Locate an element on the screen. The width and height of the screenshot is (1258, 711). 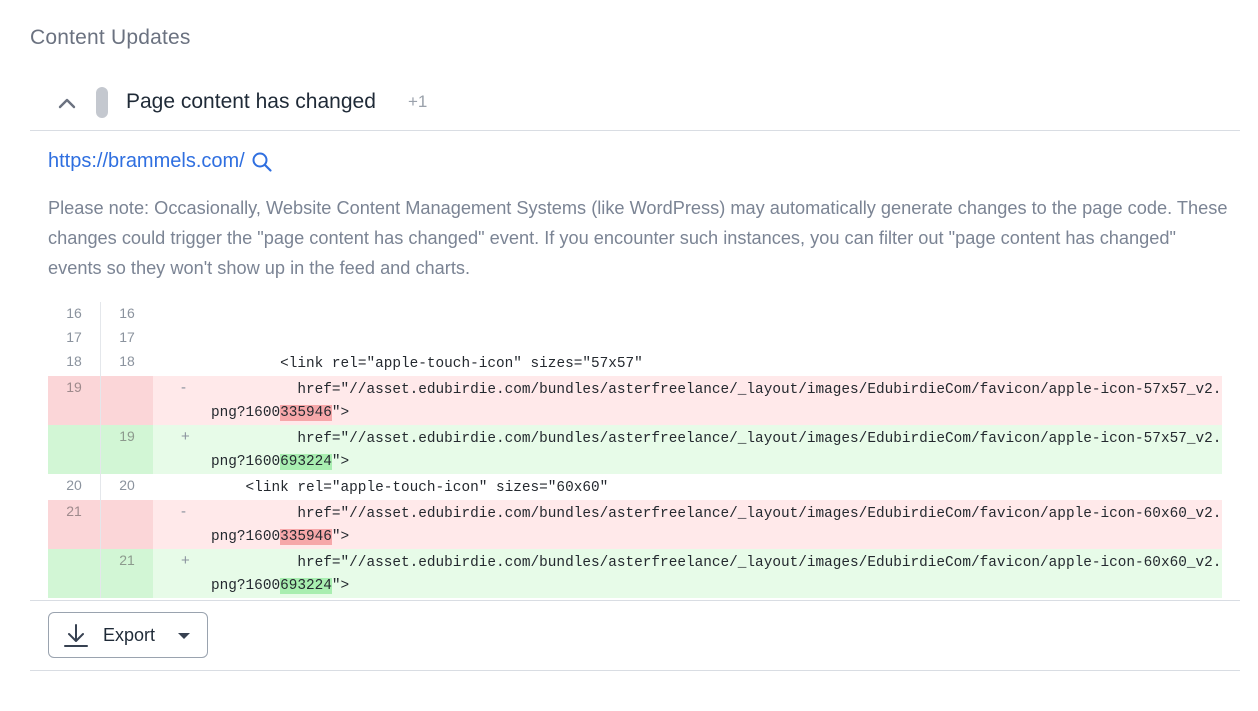
left-line-number: 17 is located at coordinates (74, 338).